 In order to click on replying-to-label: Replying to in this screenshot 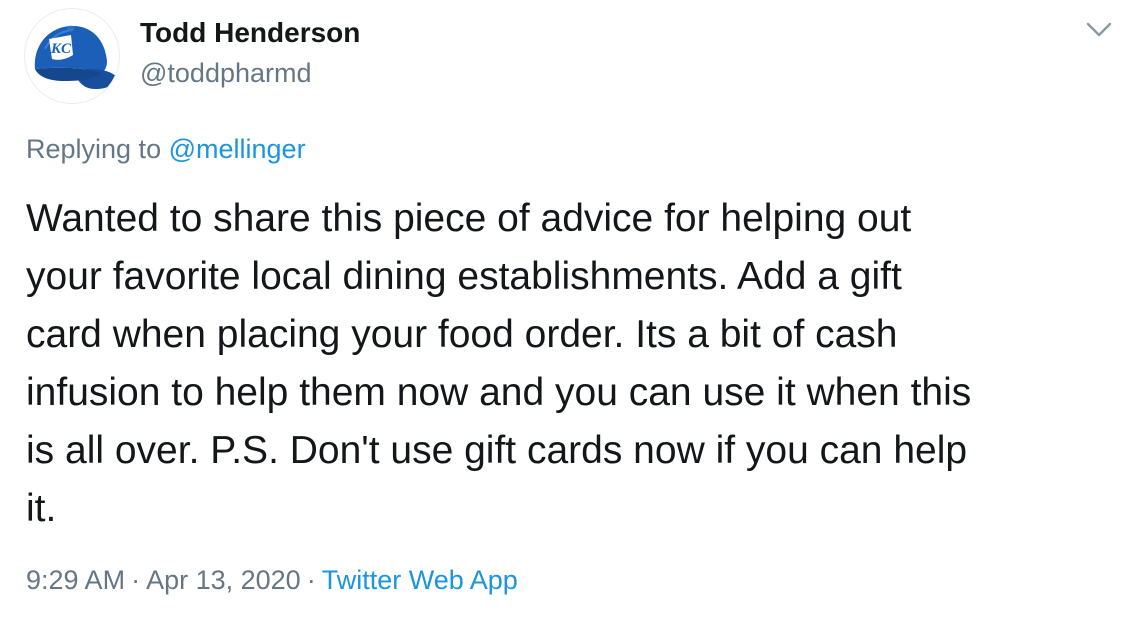, I will do `click(94, 149)`.